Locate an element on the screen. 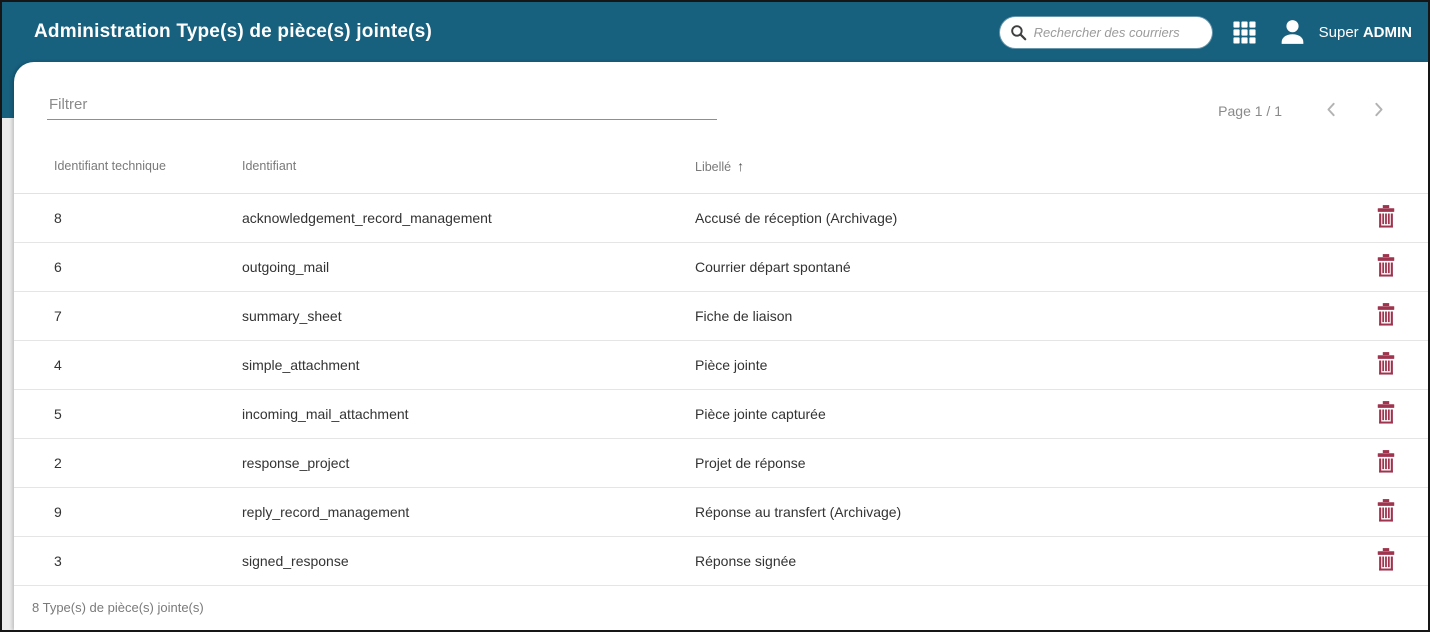 This screenshot has width=1430, height=632. cell-technical-id: 8 is located at coordinates (128, 218).